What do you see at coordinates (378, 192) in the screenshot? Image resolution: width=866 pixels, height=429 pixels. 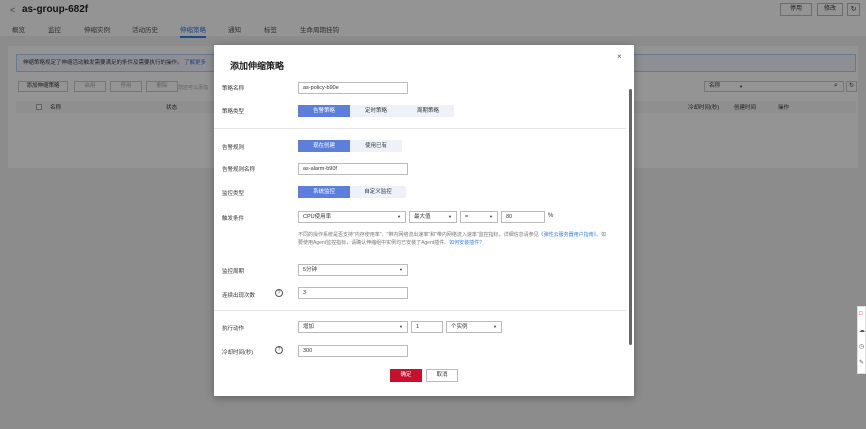 I see `monitor-type-custom: 自定义监控` at bounding box center [378, 192].